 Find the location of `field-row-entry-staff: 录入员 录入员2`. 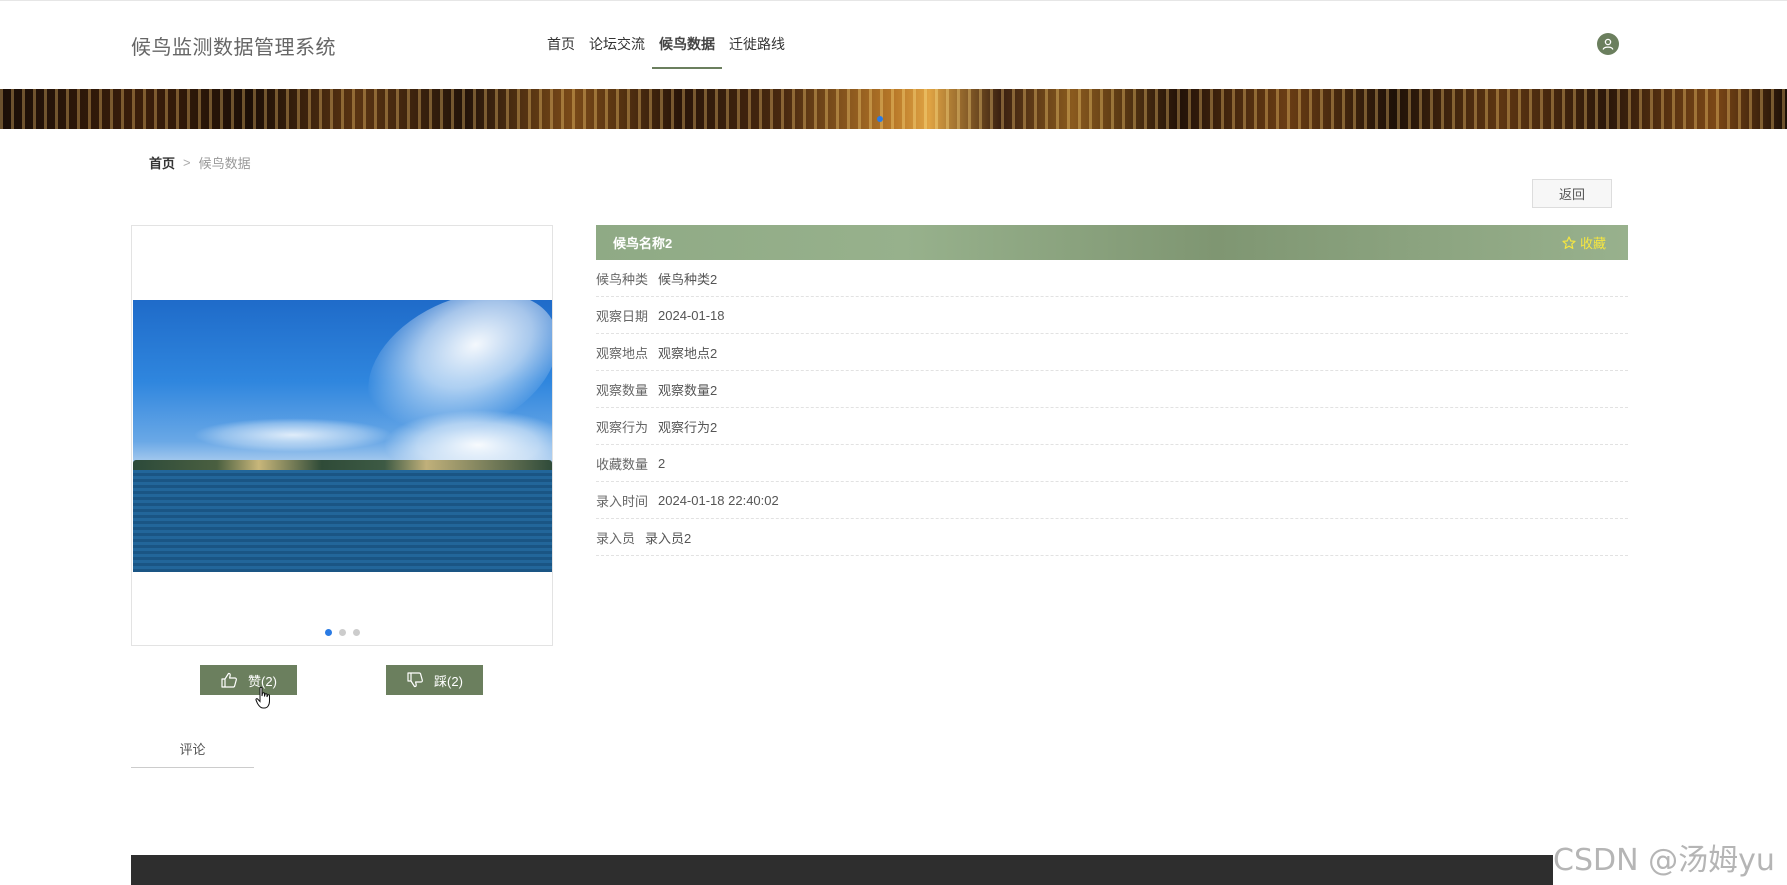

field-row-entry-staff: 录入员 录入员2 is located at coordinates (1112, 537).